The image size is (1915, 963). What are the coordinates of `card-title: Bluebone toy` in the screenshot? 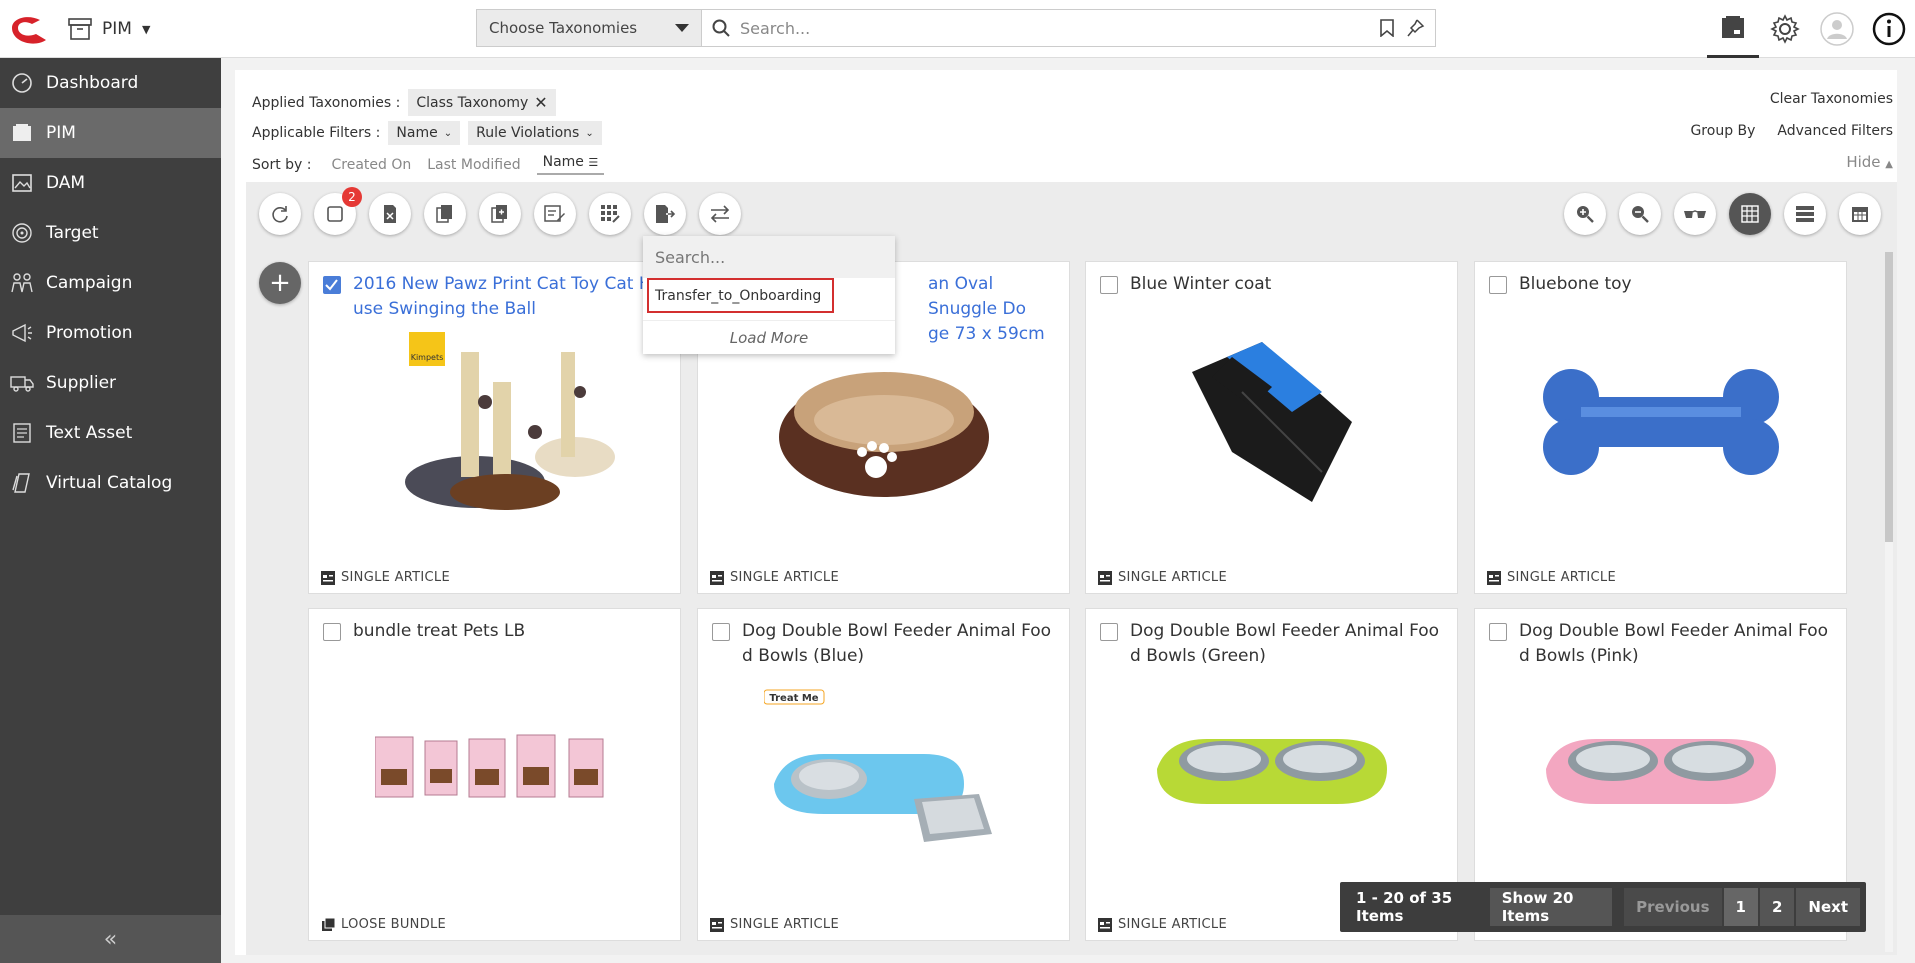 It's located at (1676, 284).